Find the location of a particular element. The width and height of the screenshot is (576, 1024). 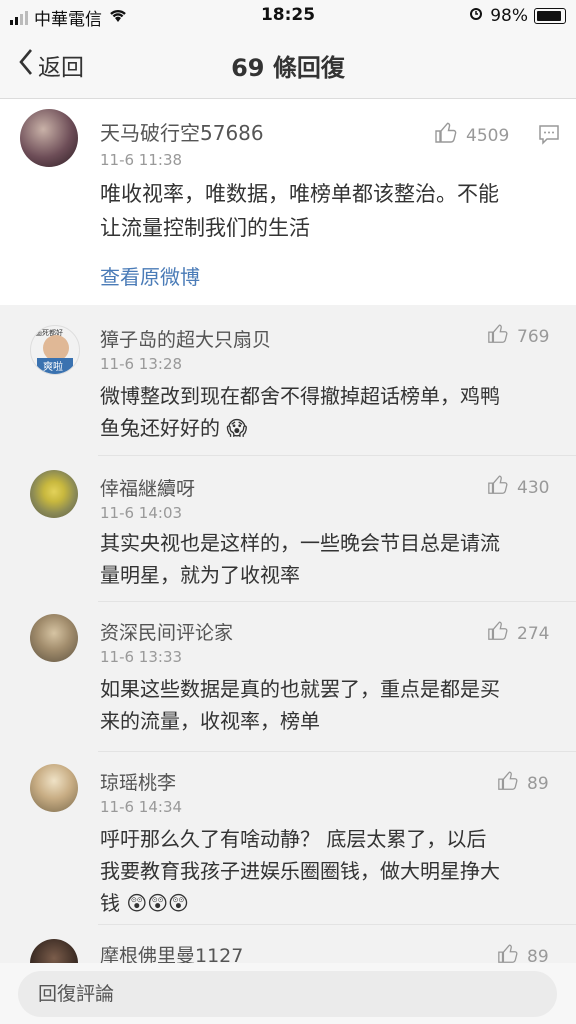

comment-text-line: 钱 😲😲😲 is located at coordinates (144, 903).